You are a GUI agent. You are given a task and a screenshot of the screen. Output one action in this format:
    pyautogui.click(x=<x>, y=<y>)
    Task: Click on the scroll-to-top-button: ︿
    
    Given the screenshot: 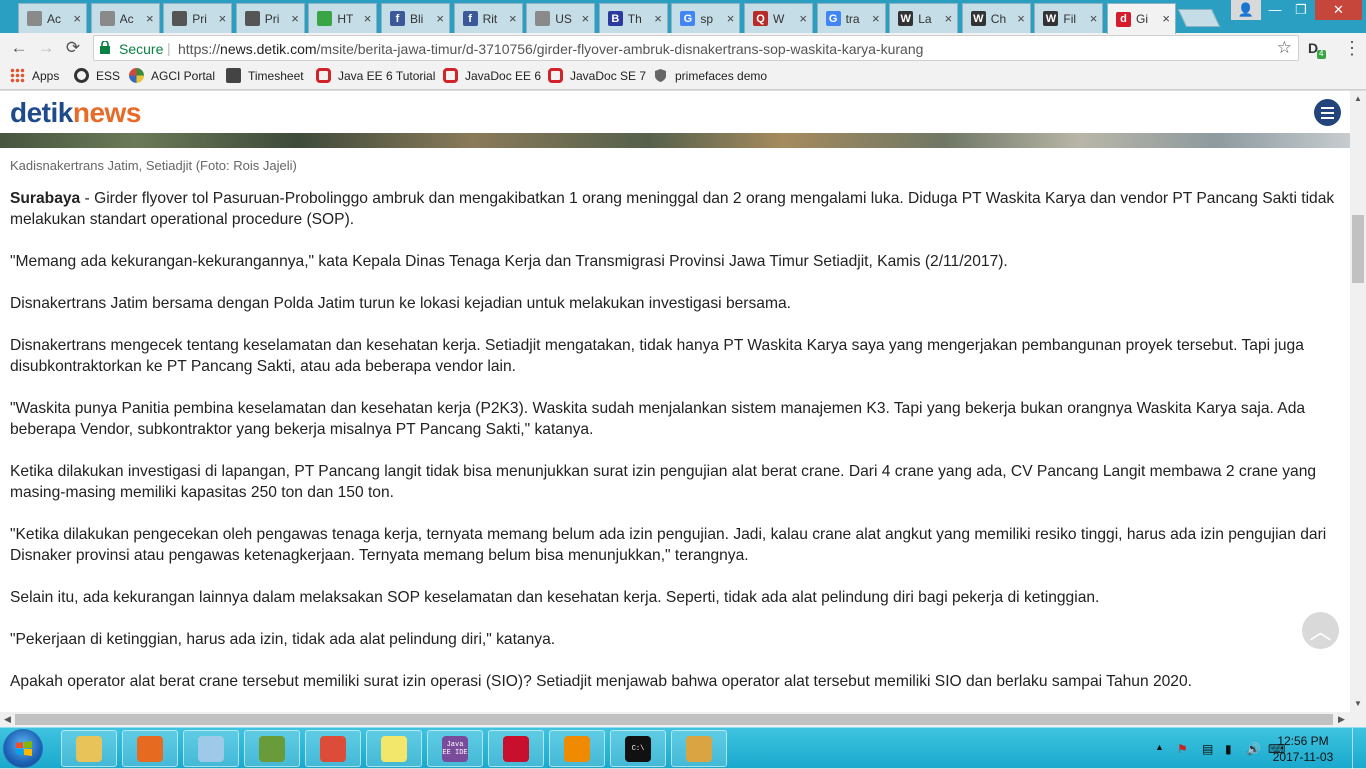 What is the action you would take?
    pyautogui.click(x=1320, y=630)
    